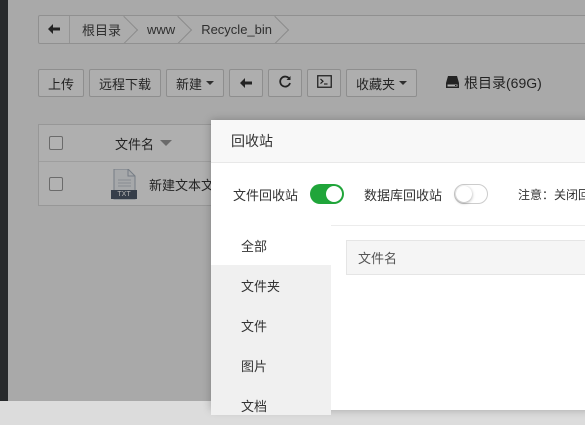 The height and width of the screenshot is (425, 585). What do you see at coordinates (254, 366) in the screenshot?
I see `sidebar-item-label: 图片` at bounding box center [254, 366].